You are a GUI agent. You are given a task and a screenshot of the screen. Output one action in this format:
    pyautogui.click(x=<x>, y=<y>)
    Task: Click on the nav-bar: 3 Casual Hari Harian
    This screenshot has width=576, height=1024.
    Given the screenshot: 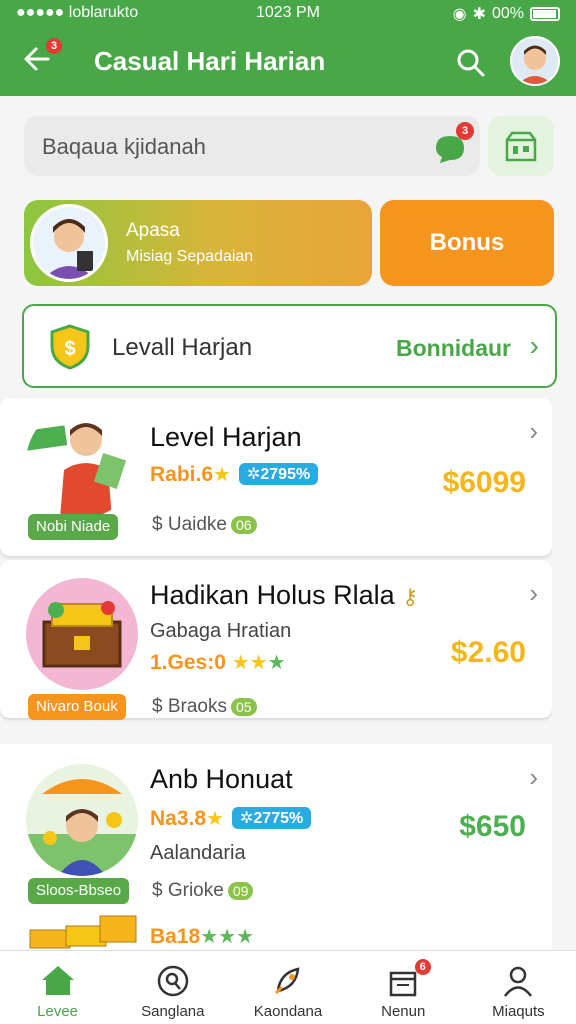 What is the action you would take?
    pyautogui.click(x=288, y=62)
    